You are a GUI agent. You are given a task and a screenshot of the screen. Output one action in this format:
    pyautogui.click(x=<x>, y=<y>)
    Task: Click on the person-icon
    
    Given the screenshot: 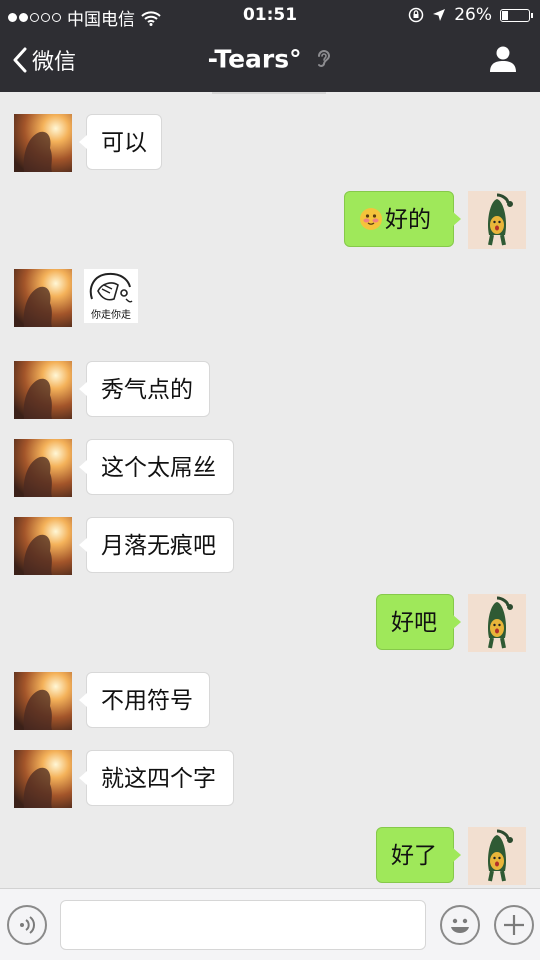 What is the action you would take?
    pyautogui.click(x=503, y=59)
    